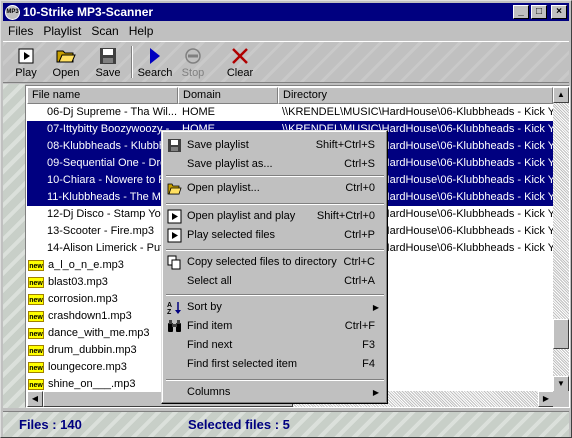 This screenshot has width=572, height=438. I want to click on vertical-scrollbar: ▲ ▼, so click(561, 239).